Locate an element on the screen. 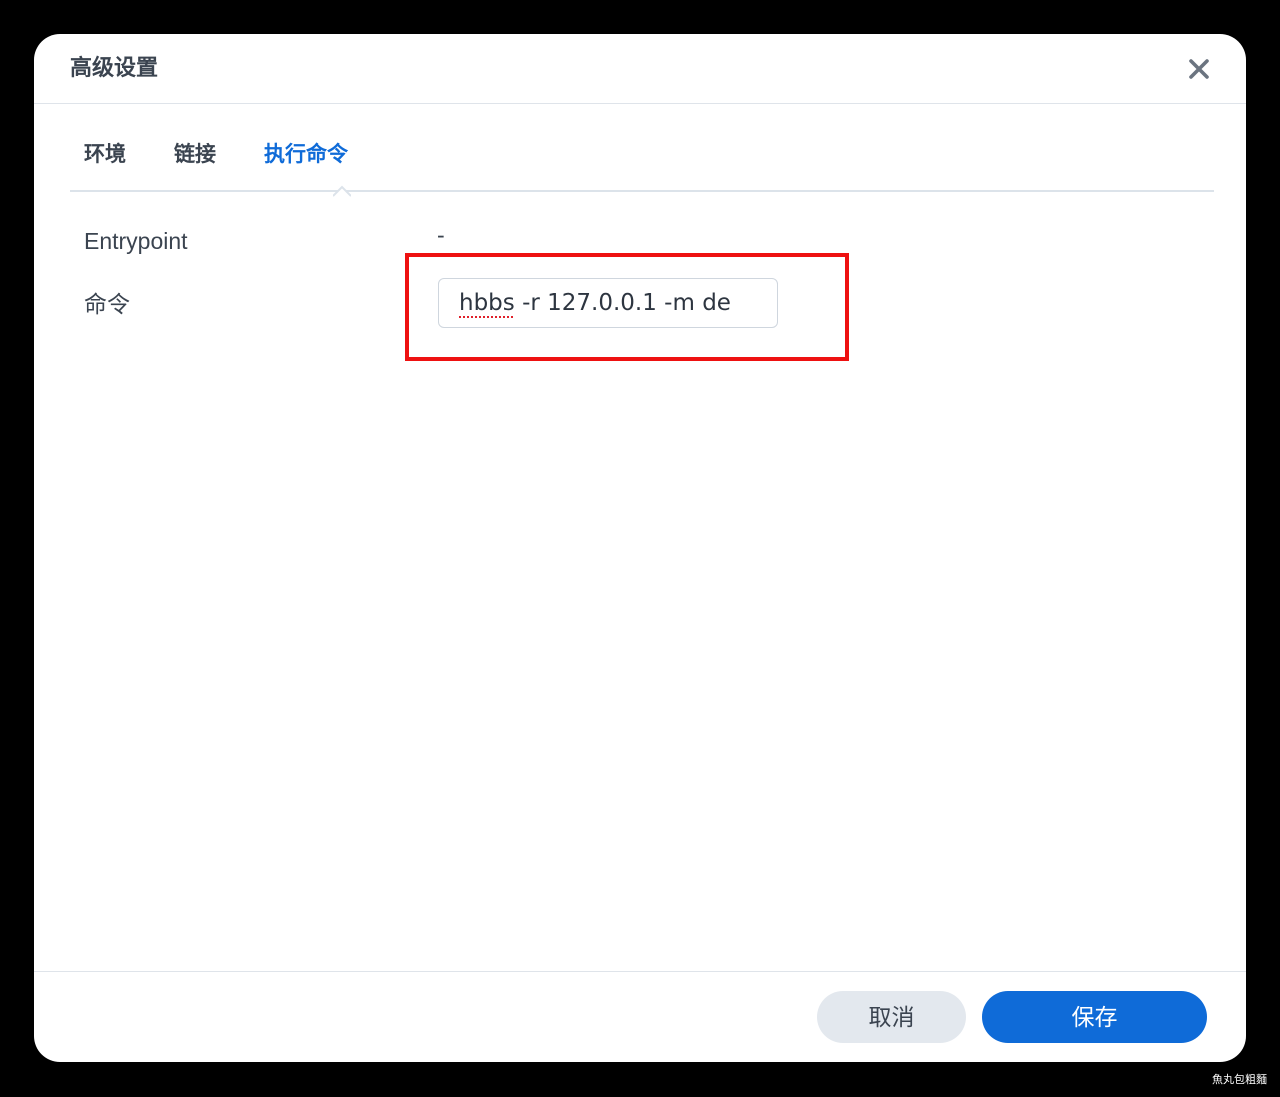  command-label: 命令 is located at coordinates (107, 304).